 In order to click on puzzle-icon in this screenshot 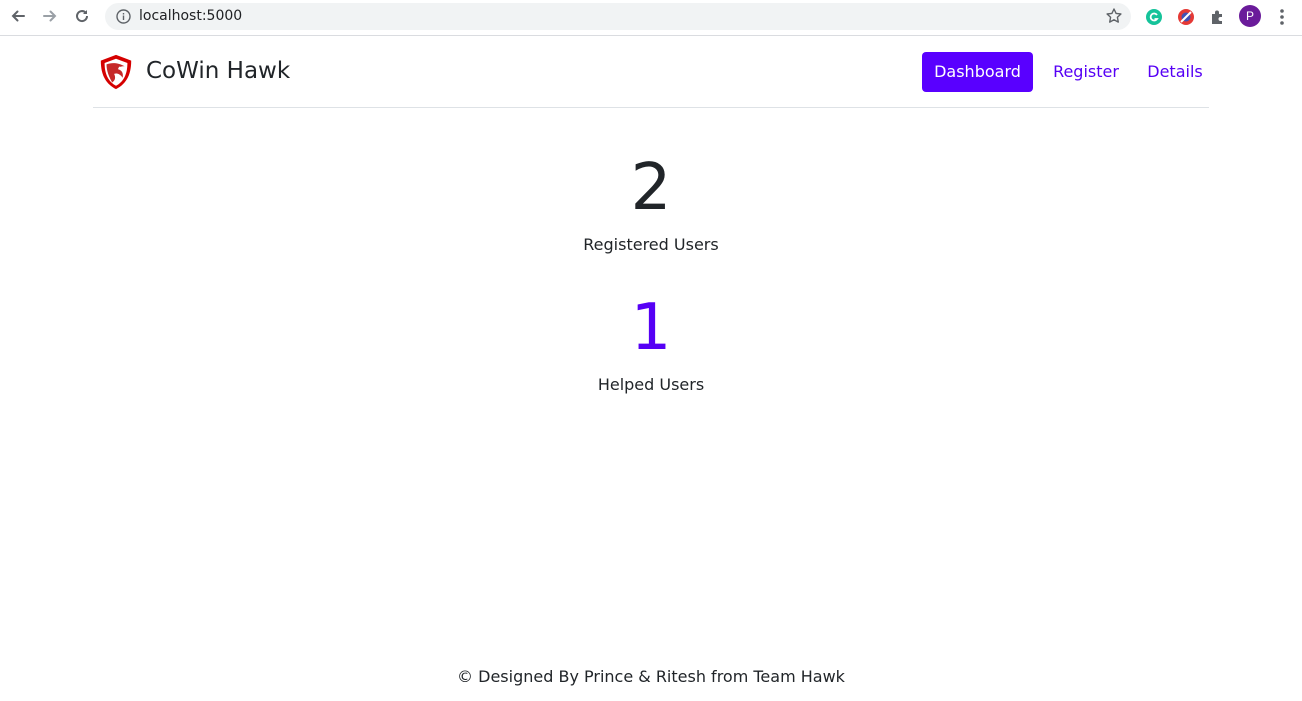, I will do `click(1217, 17)`.